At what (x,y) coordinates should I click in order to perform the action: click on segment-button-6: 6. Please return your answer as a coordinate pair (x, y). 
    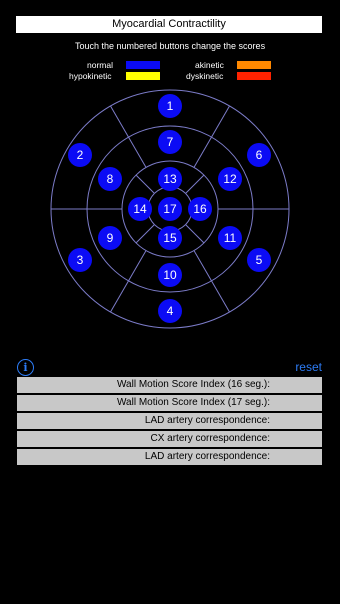
    Looking at the image, I should click on (259, 155).